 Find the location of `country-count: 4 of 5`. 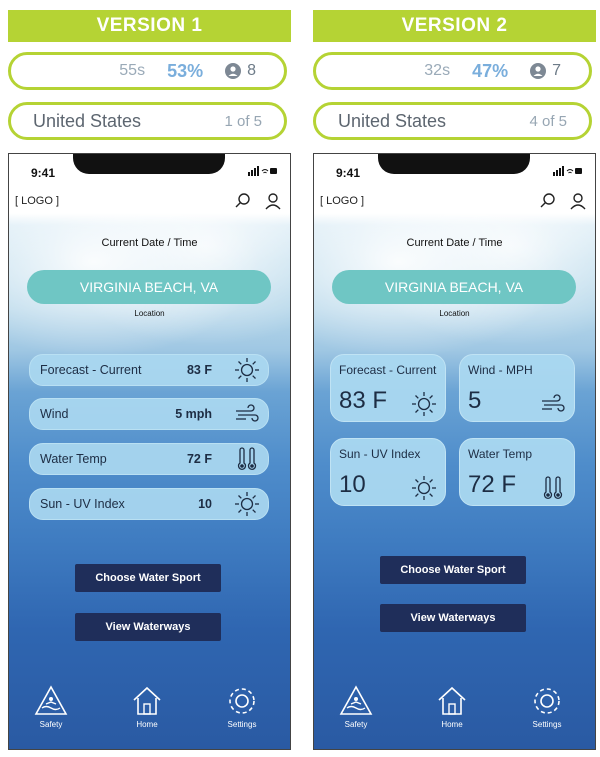

country-count: 4 of 5 is located at coordinates (548, 121).